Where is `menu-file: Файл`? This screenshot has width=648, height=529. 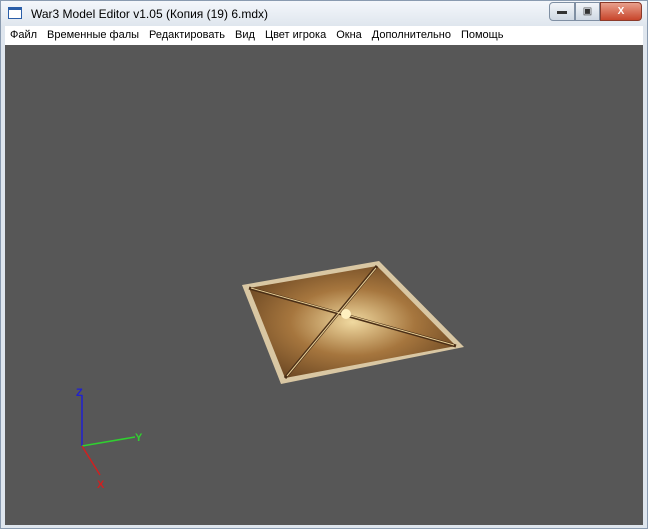 menu-file: Файл is located at coordinates (23, 35).